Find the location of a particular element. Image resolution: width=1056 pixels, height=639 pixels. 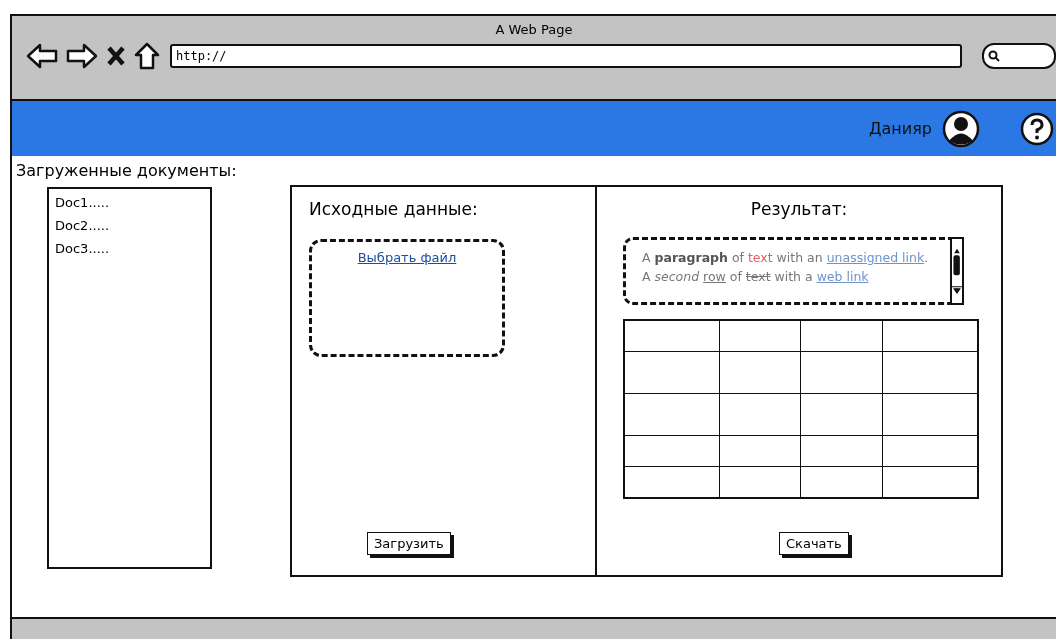

back-icon is located at coordinates (42, 56).